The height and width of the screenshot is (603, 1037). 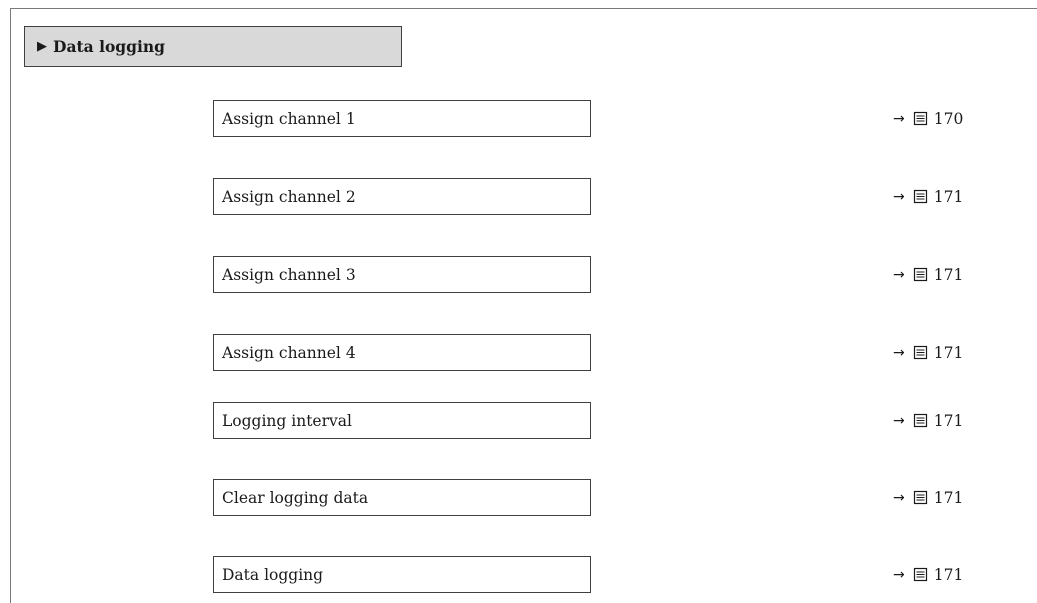 What do you see at coordinates (402, 352) in the screenshot?
I see `parameter-box-assign-channel-4: Assign channel 4` at bounding box center [402, 352].